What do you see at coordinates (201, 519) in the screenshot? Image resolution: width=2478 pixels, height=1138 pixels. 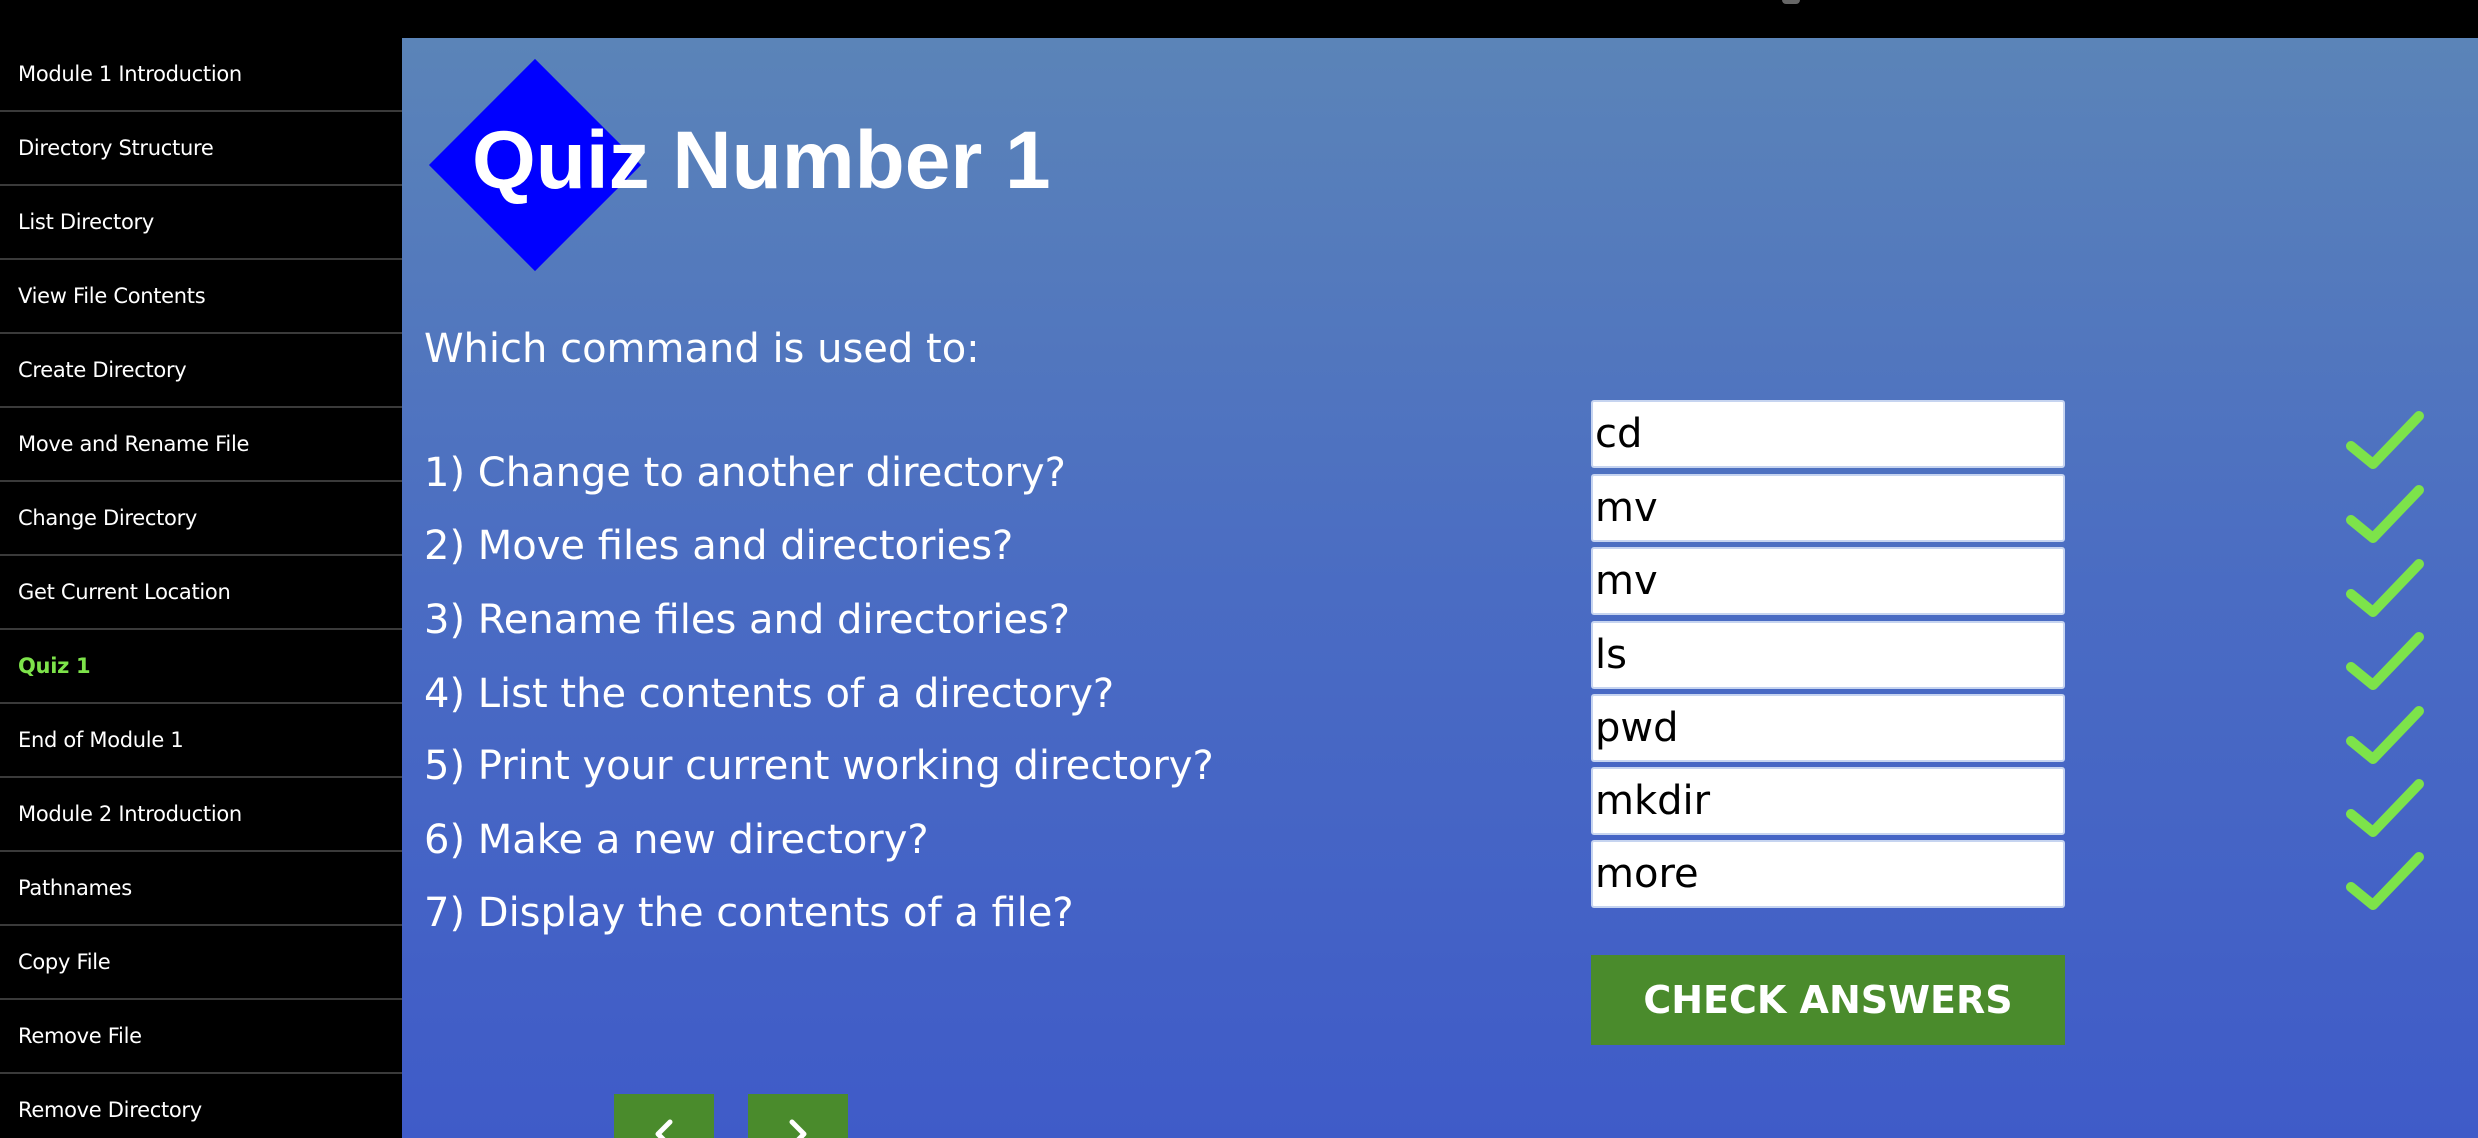 I see `sidebar-item-change-directory: Change Directory` at bounding box center [201, 519].